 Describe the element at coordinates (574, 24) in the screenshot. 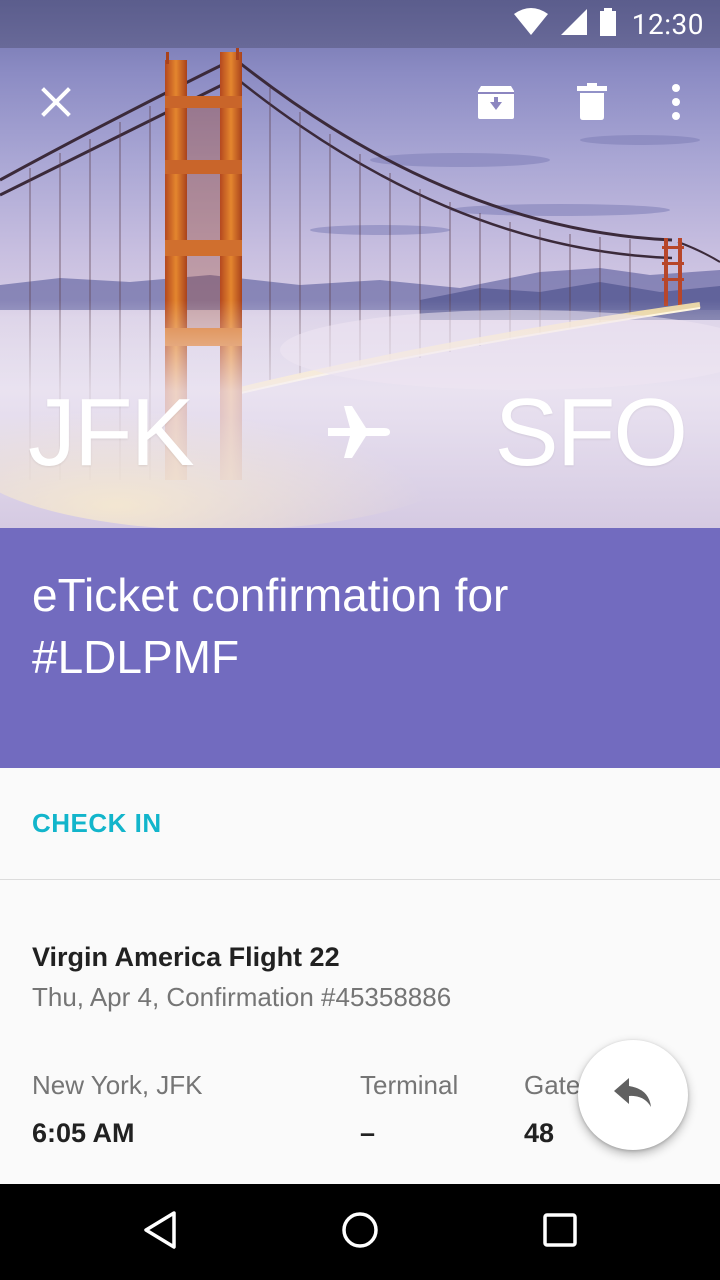

I see `cellular-signal-icon` at that location.